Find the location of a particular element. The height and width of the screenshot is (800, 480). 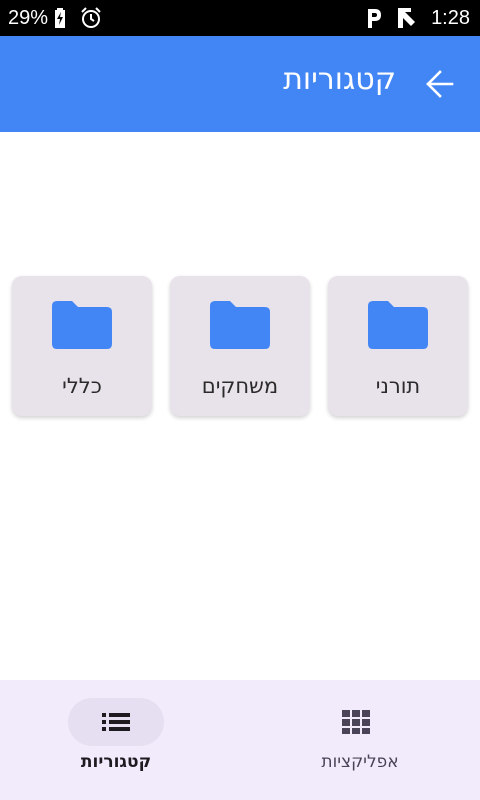

nav-item-apps: אפליקציות is located at coordinates (360, 740).